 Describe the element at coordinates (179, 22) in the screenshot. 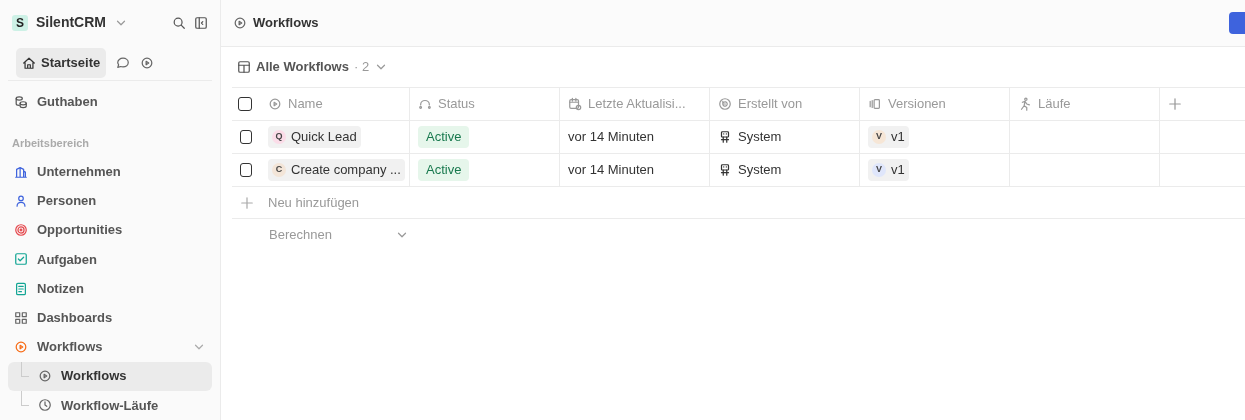

I see `search-icon` at that location.